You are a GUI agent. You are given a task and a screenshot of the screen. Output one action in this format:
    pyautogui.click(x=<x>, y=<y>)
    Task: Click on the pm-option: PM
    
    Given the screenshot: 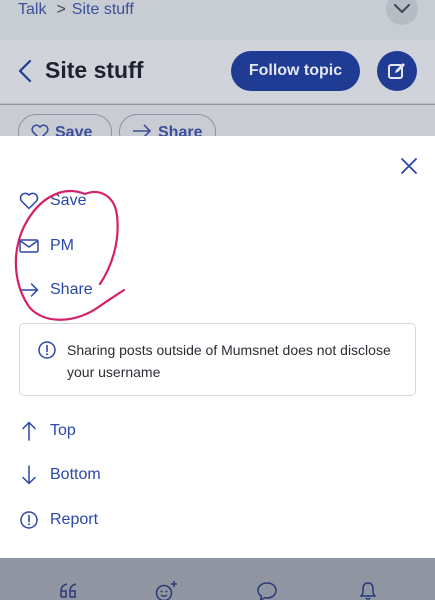 What is the action you would take?
    pyautogui.click(x=118, y=246)
    